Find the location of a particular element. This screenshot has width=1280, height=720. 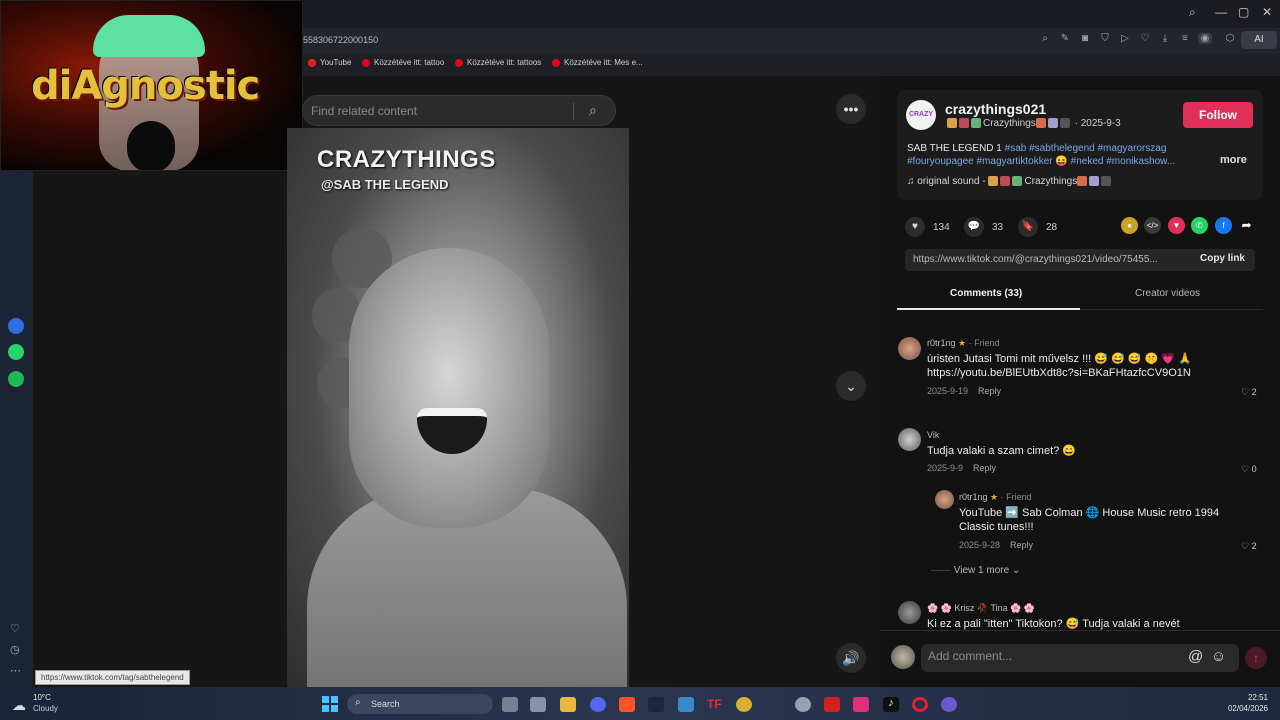

menu-icon: ≡ is located at coordinates (1185, 38).